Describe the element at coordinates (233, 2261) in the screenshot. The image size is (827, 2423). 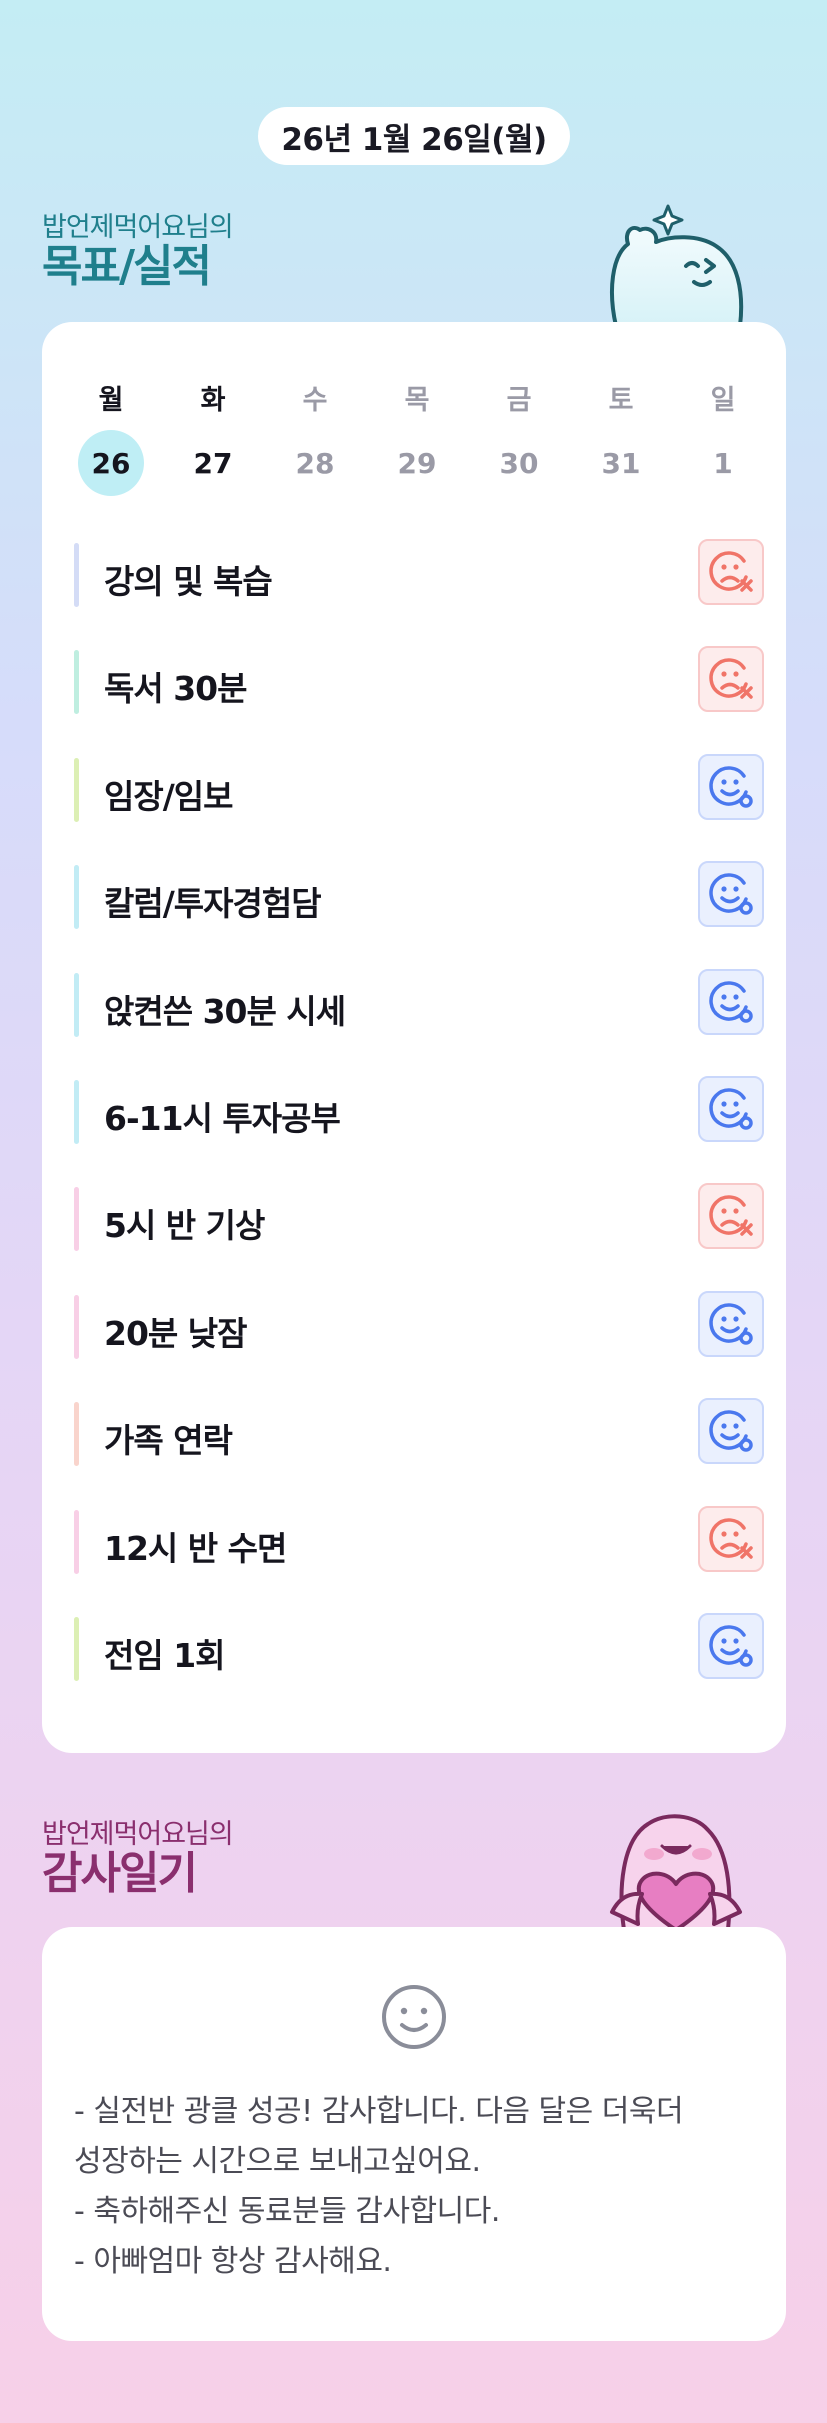
I see `diary-line: - 아빠엄마 항상 감사해요.` at that location.